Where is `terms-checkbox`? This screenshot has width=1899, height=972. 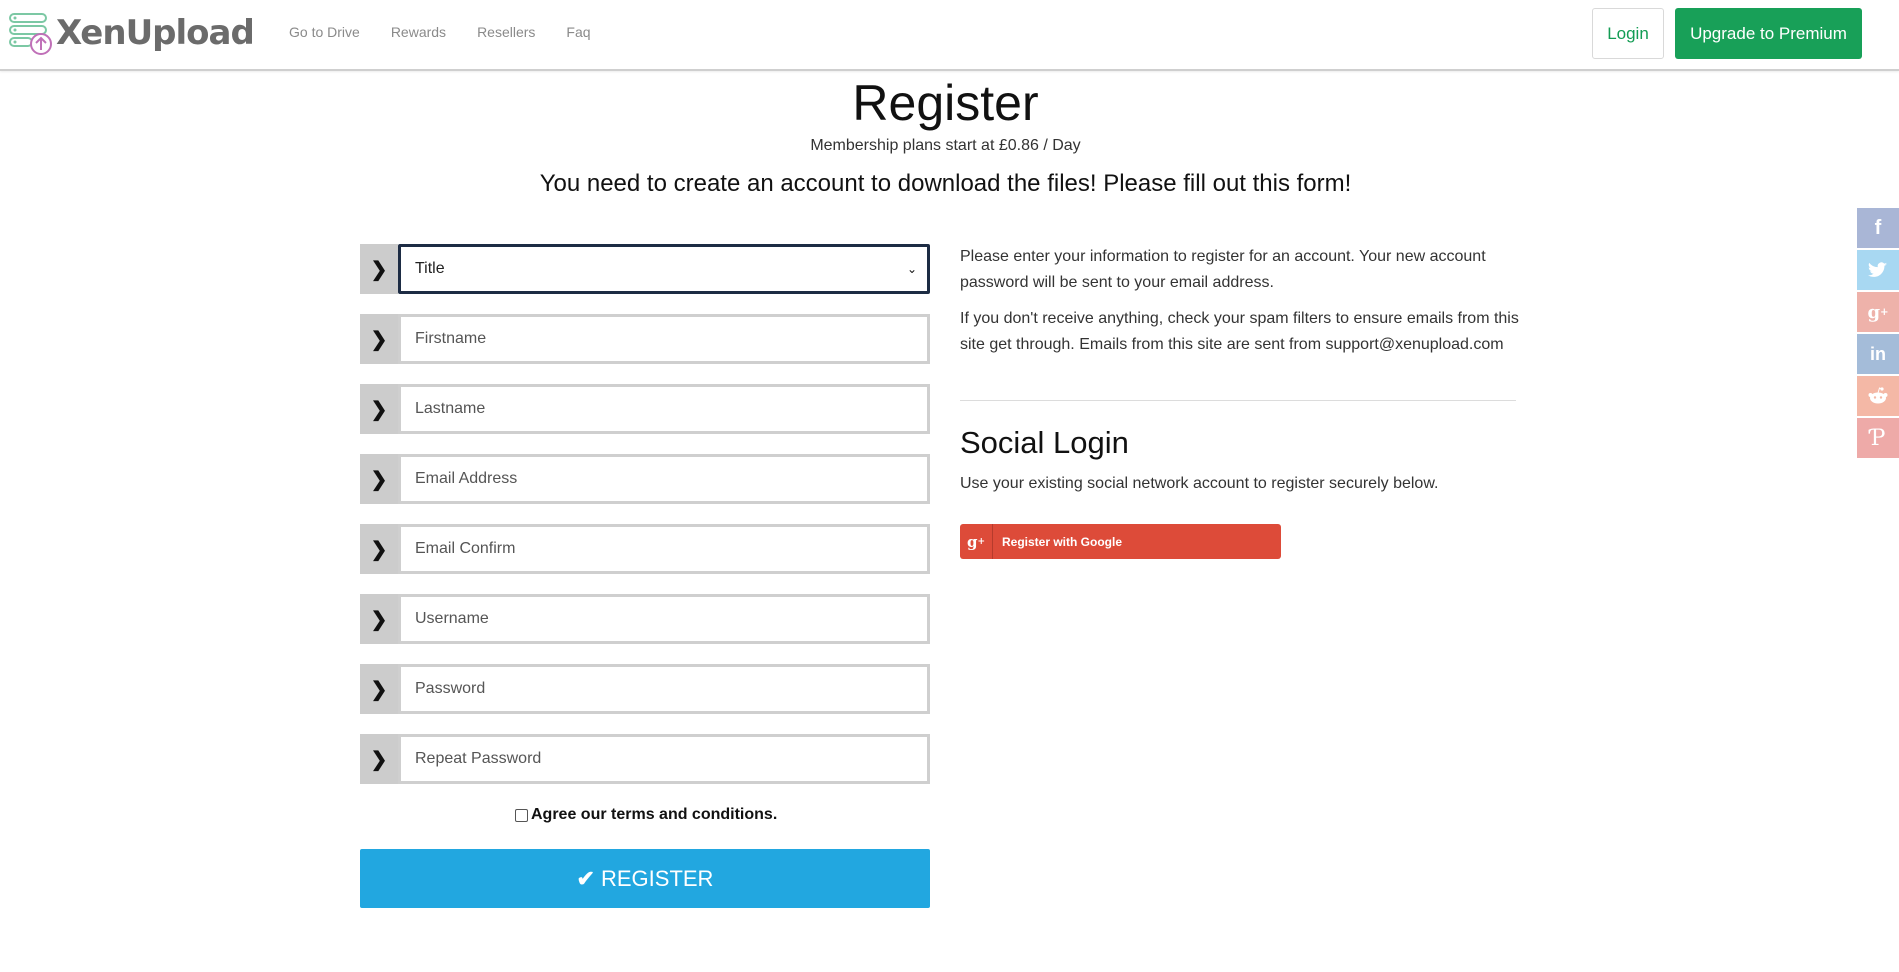
terms-checkbox is located at coordinates (521, 815).